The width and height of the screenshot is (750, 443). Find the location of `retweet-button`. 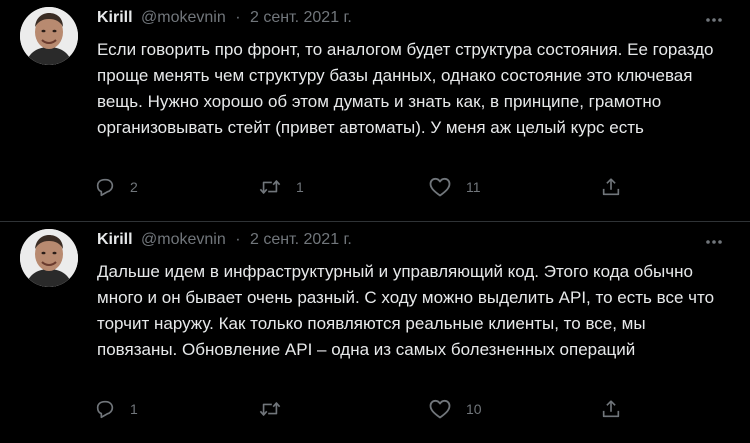

retweet-button is located at coordinates (277, 409).